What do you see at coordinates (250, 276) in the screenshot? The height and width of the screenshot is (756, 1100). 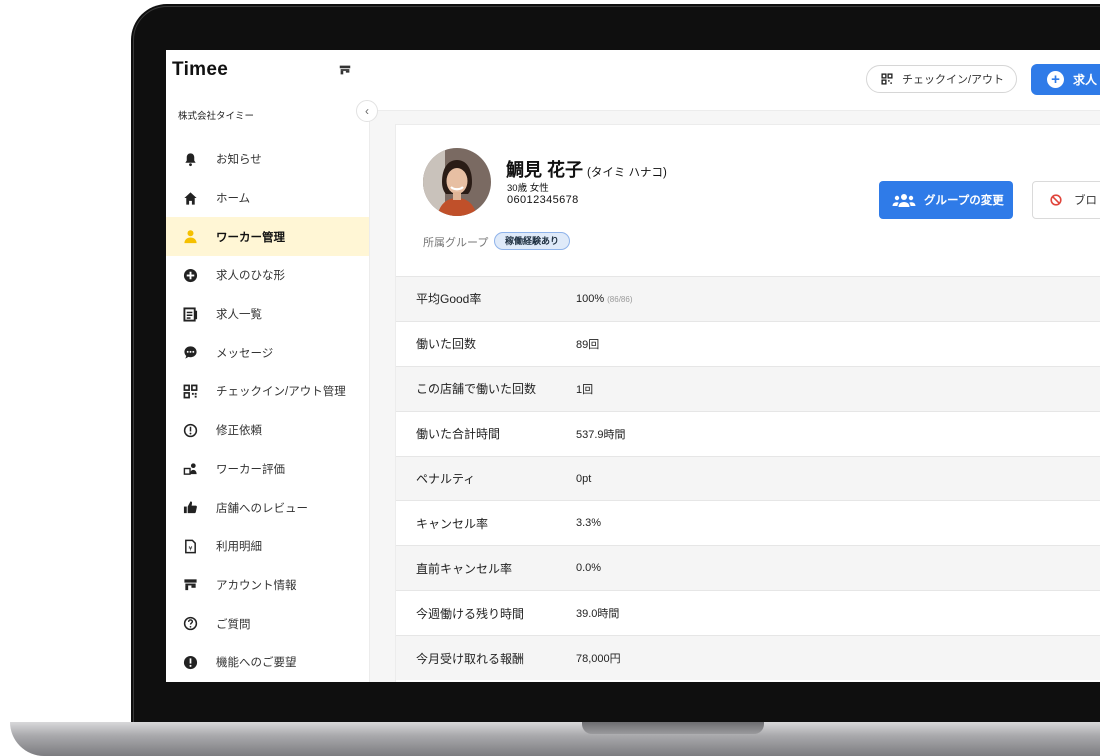 I see `sidebar-item-label: 求人のひな形` at bounding box center [250, 276].